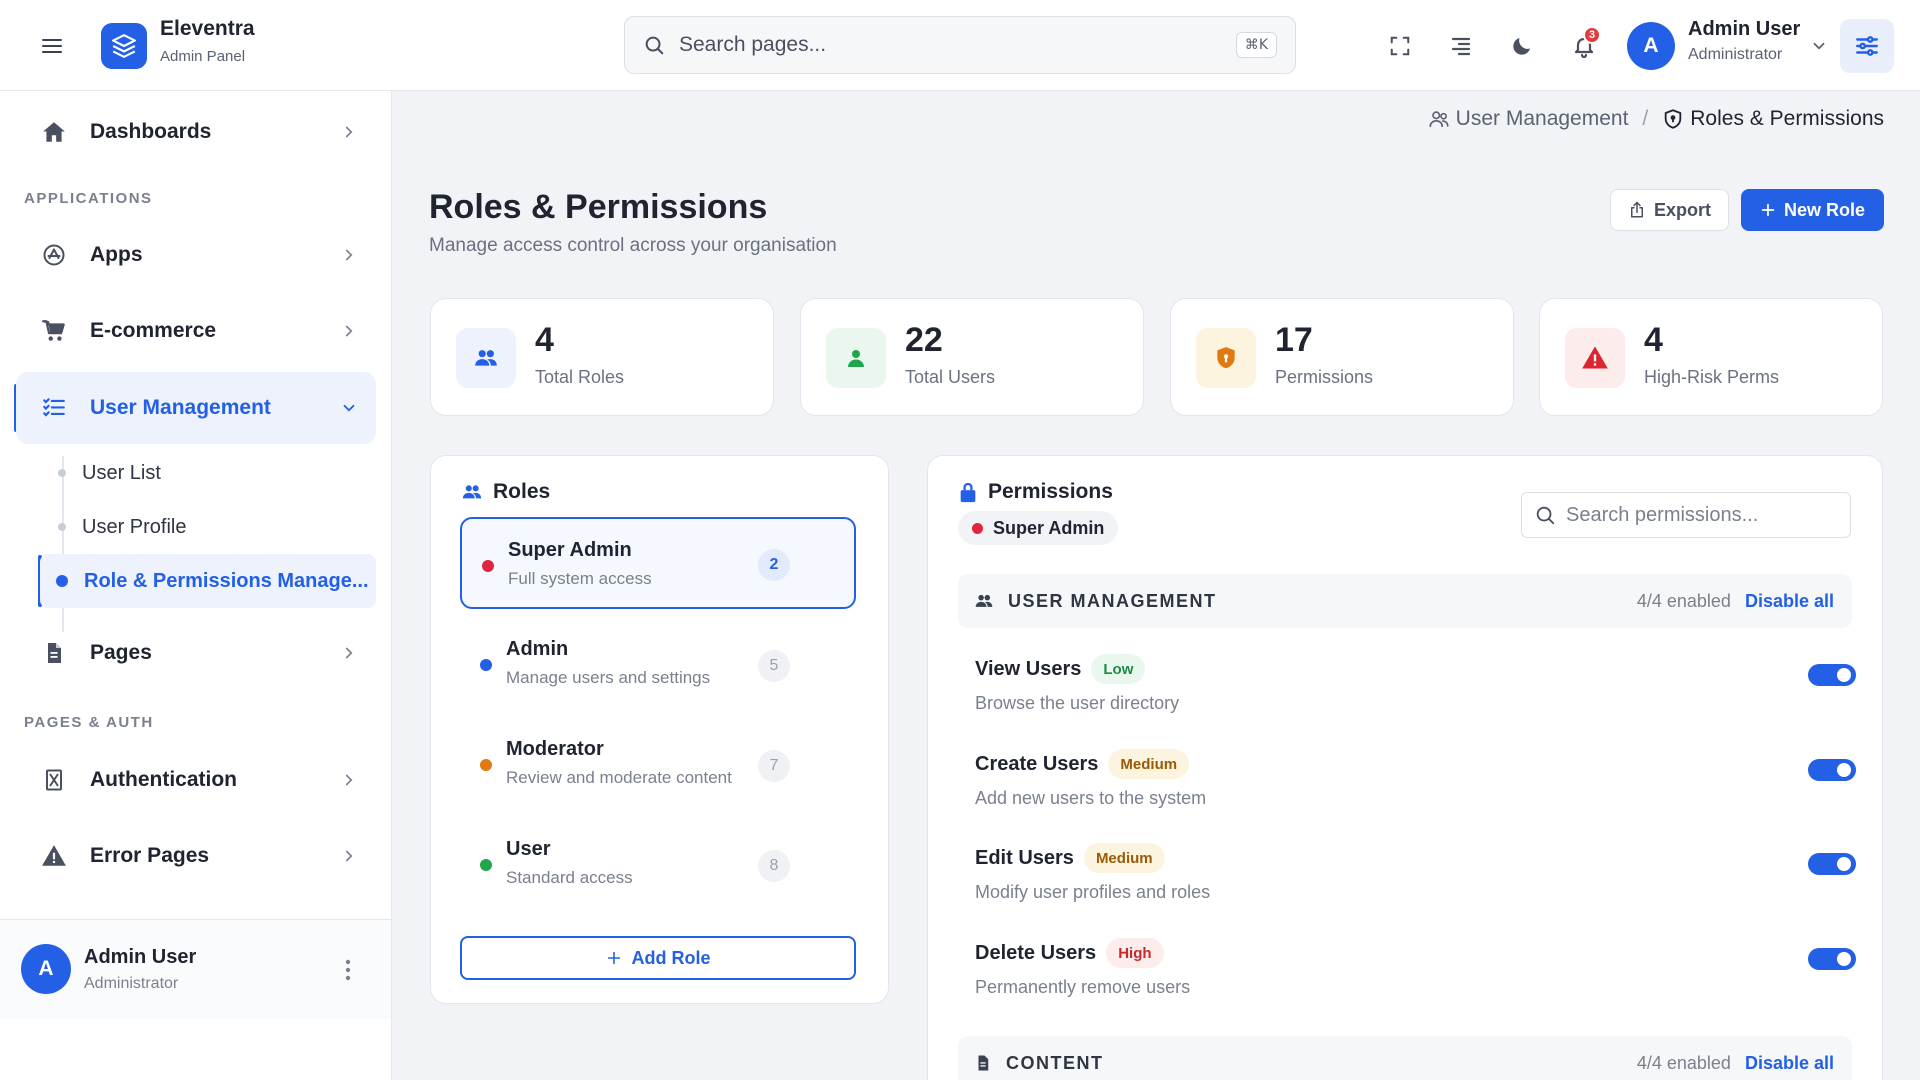 This screenshot has width=1920, height=1080. What do you see at coordinates (1584, 45) in the screenshot?
I see `notification-bell-icon: 3` at bounding box center [1584, 45].